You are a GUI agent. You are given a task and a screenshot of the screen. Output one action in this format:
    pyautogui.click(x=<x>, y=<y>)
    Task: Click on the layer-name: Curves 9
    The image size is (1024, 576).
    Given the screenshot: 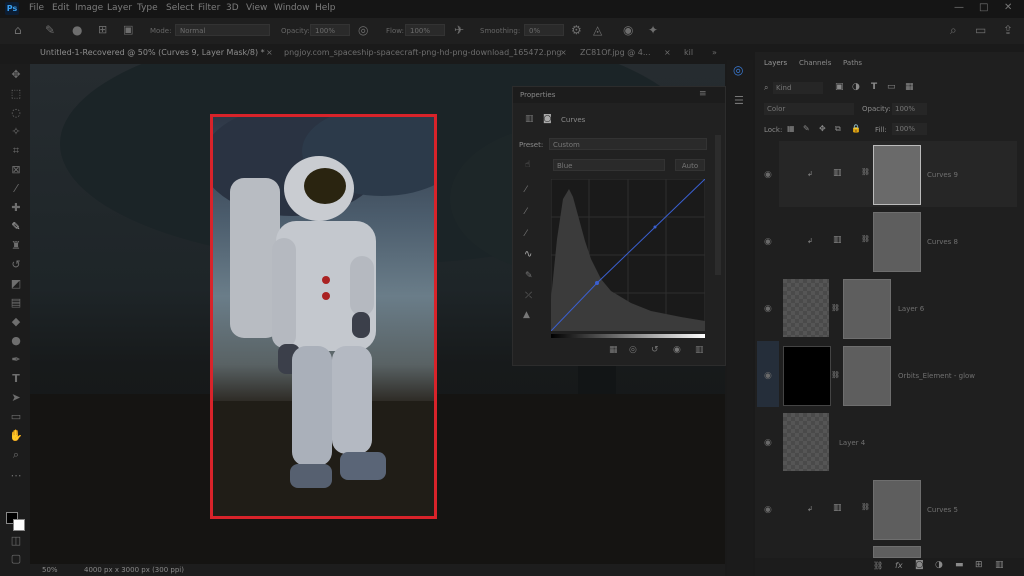 What is the action you would take?
    pyautogui.click(x=942, y=175)
    